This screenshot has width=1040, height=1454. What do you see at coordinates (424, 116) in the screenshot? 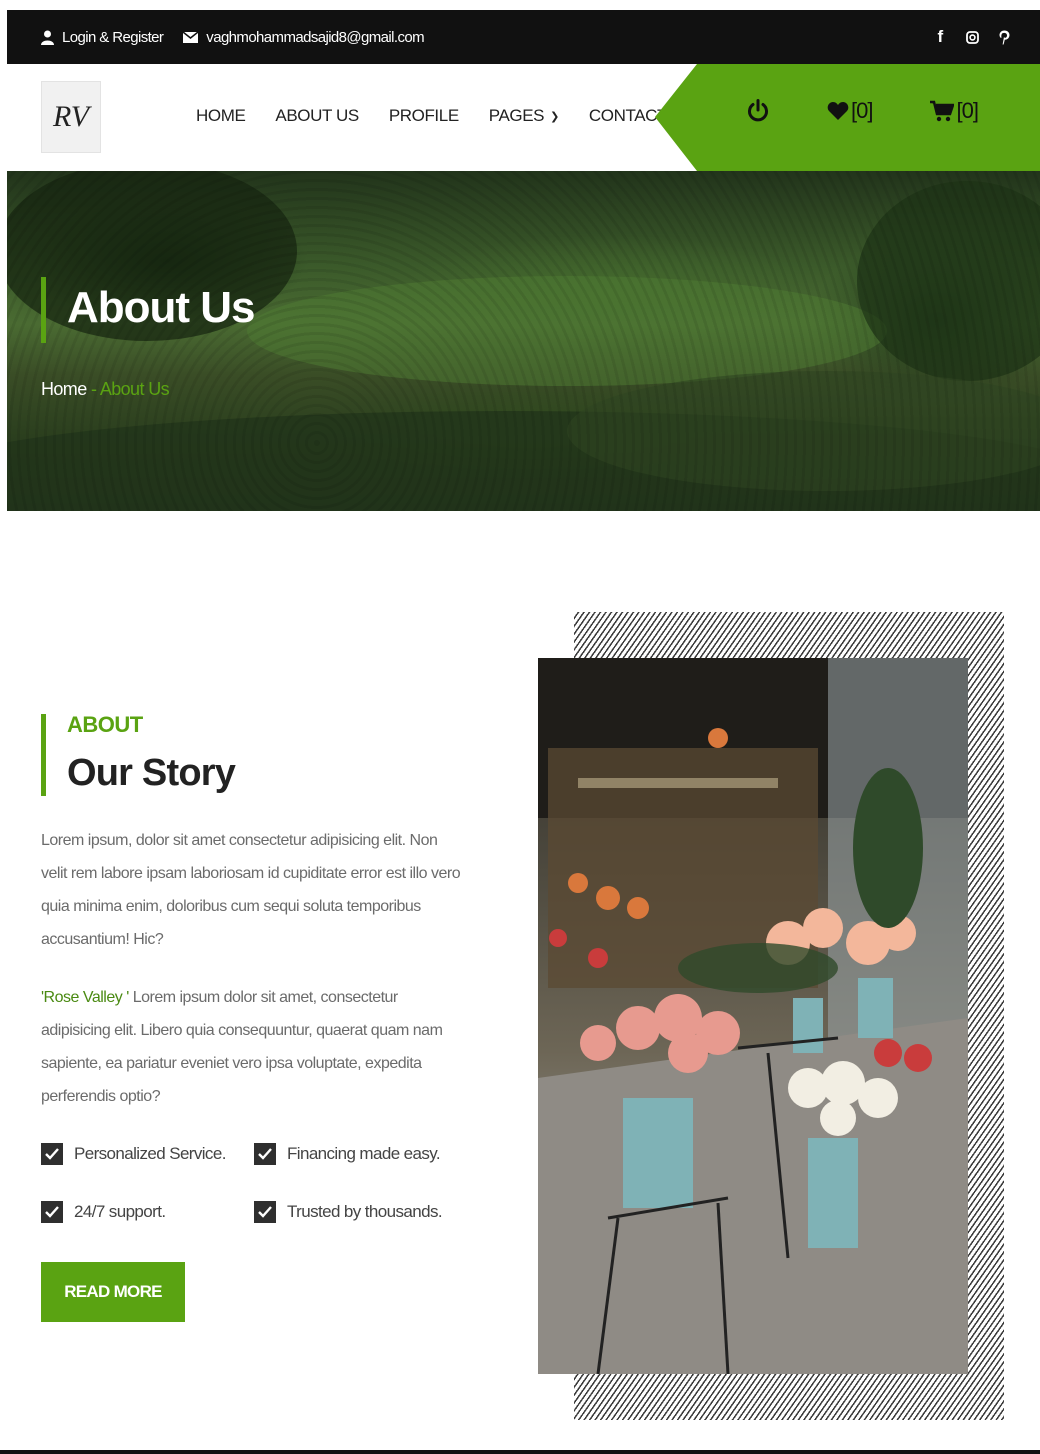
I see `nav-item-profile: PROFILE` at bounding box center [424, 116].